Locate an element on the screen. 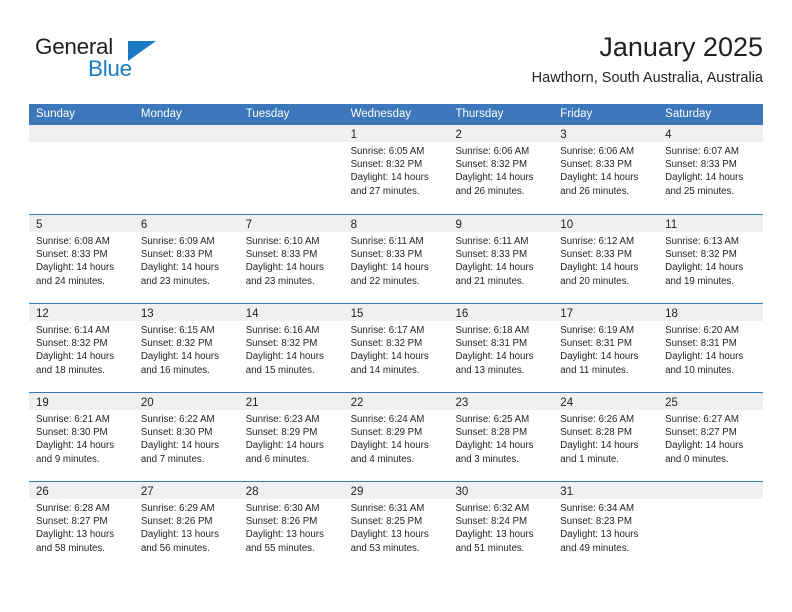  day-number: 10 is located at coordinates (567, 225).